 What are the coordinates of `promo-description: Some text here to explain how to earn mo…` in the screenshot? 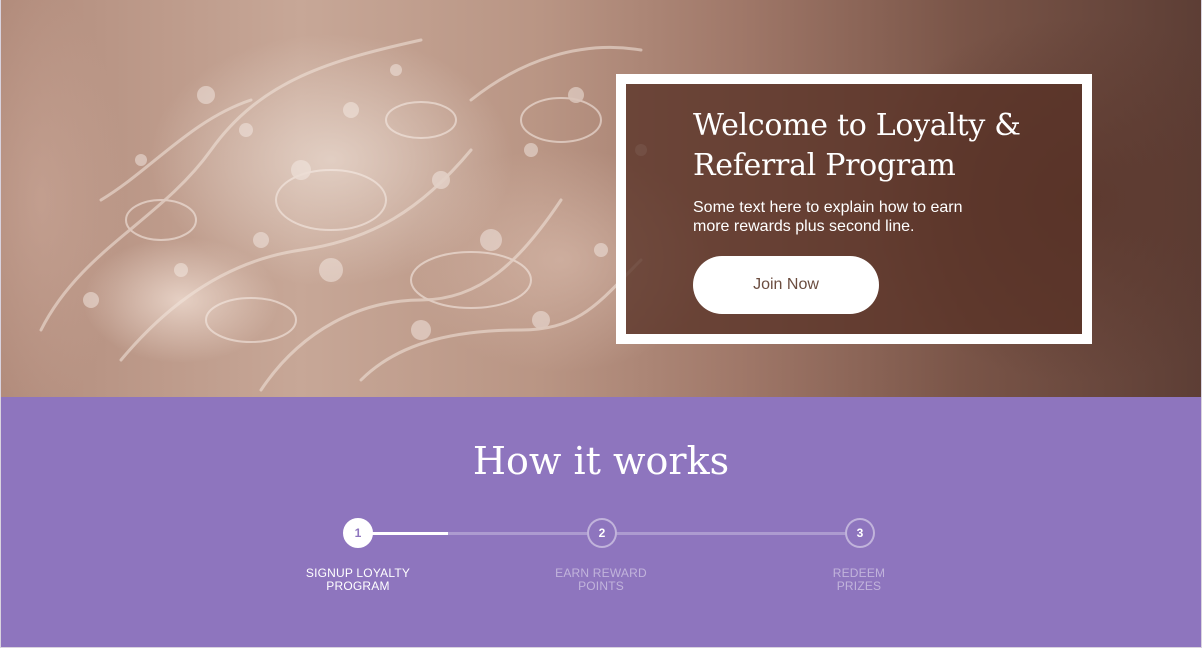 It's located at (828, 217).